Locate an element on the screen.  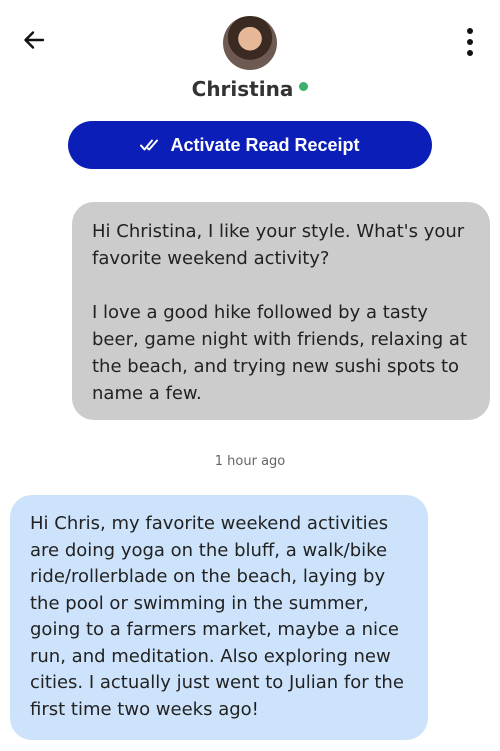
online-status-indicator is located at coordinates (304, 86).